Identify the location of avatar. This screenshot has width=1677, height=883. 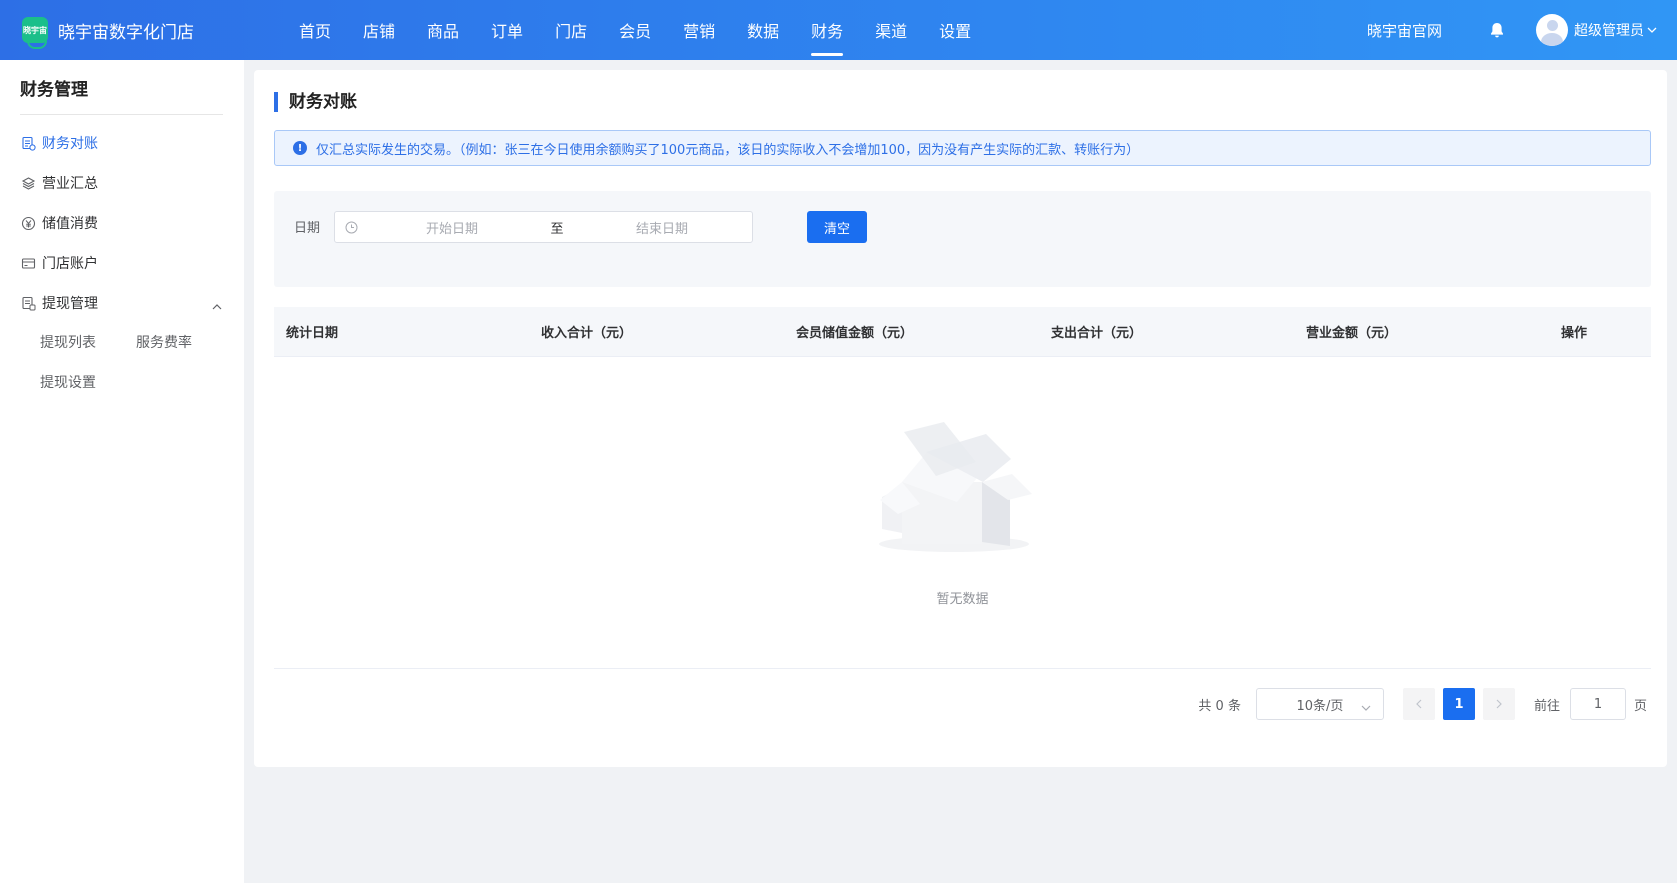
(1552, 30).